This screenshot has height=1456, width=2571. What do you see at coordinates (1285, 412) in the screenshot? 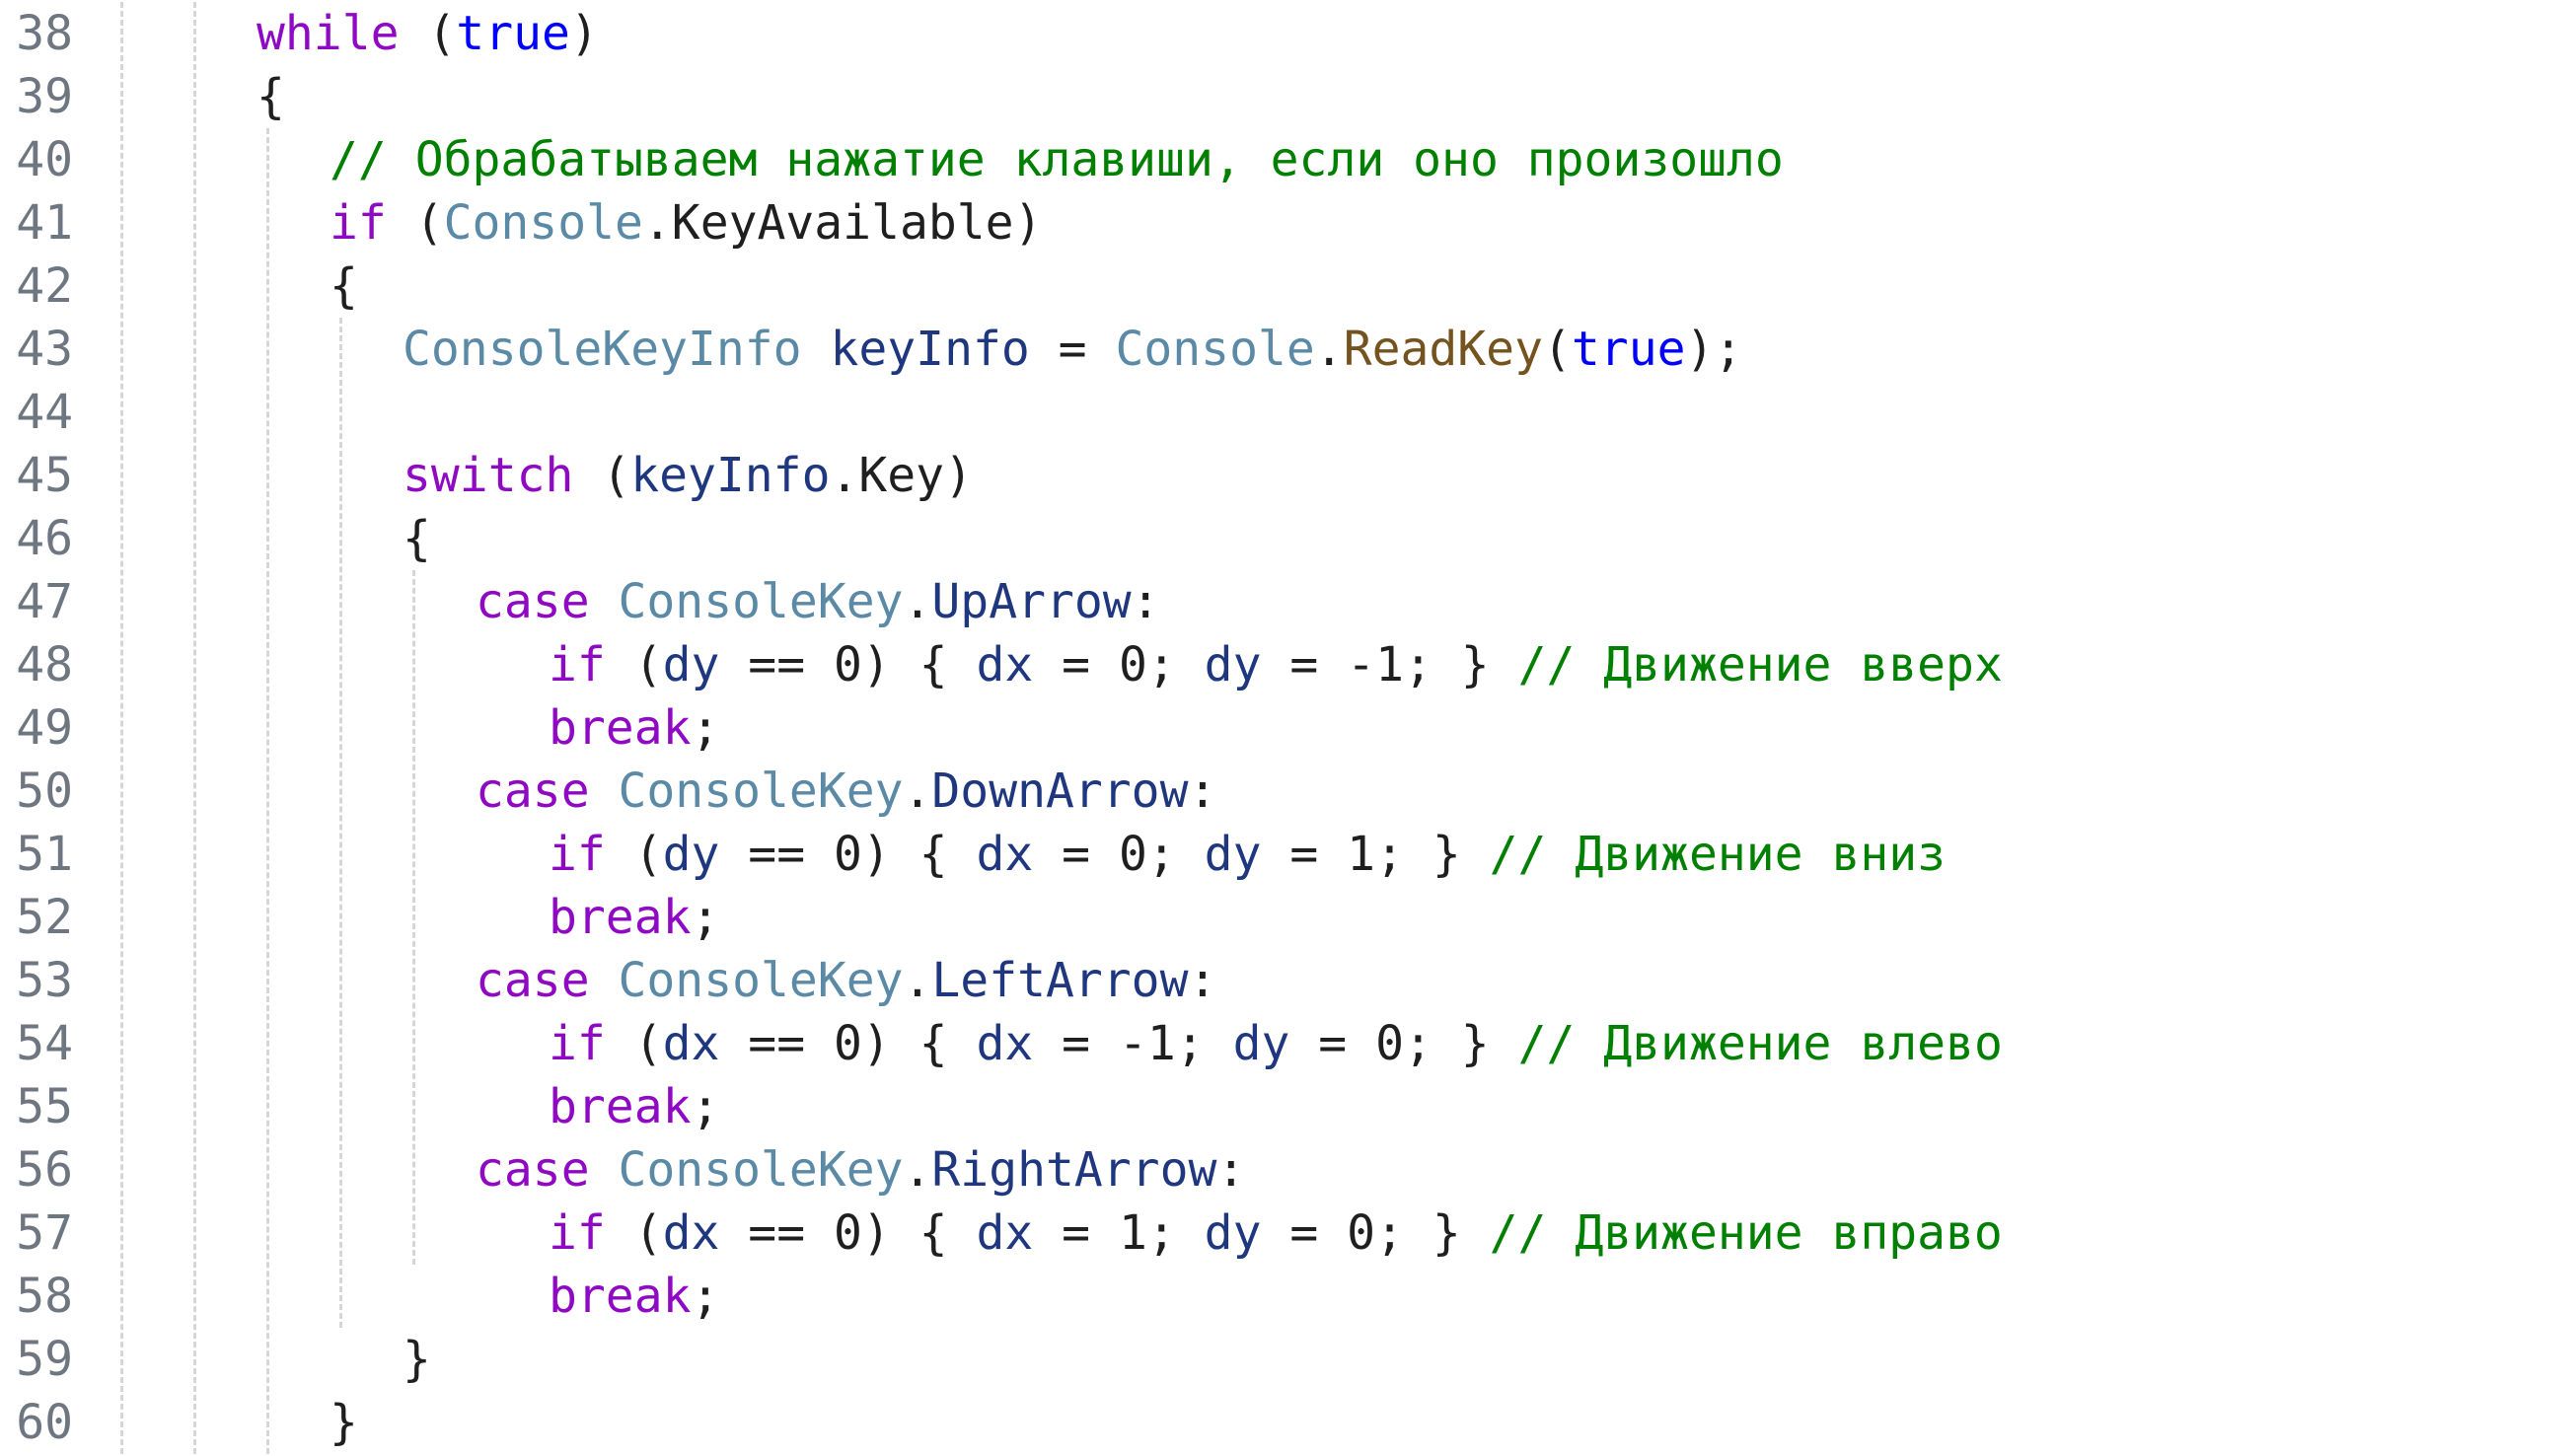
I see `code-line: 44` at bounding box center [1285, 412].